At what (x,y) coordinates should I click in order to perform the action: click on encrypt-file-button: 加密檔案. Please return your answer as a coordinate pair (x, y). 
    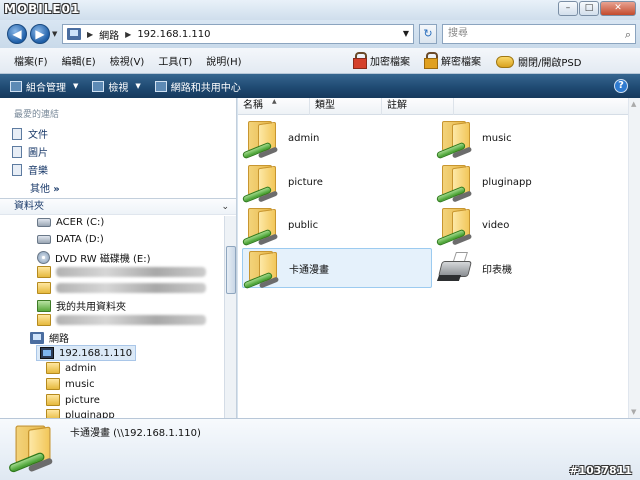
    Looking at the image, I should click on (381, 60).